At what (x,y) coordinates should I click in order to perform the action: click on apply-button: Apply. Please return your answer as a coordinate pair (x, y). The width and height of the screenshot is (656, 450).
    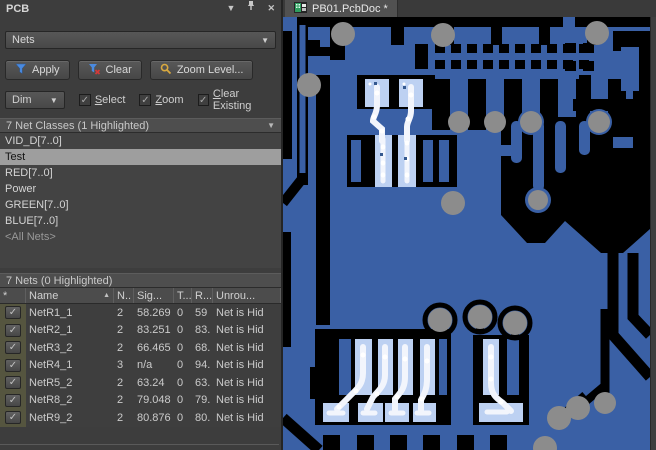
    Looking at the image, I should click on (37, 70).